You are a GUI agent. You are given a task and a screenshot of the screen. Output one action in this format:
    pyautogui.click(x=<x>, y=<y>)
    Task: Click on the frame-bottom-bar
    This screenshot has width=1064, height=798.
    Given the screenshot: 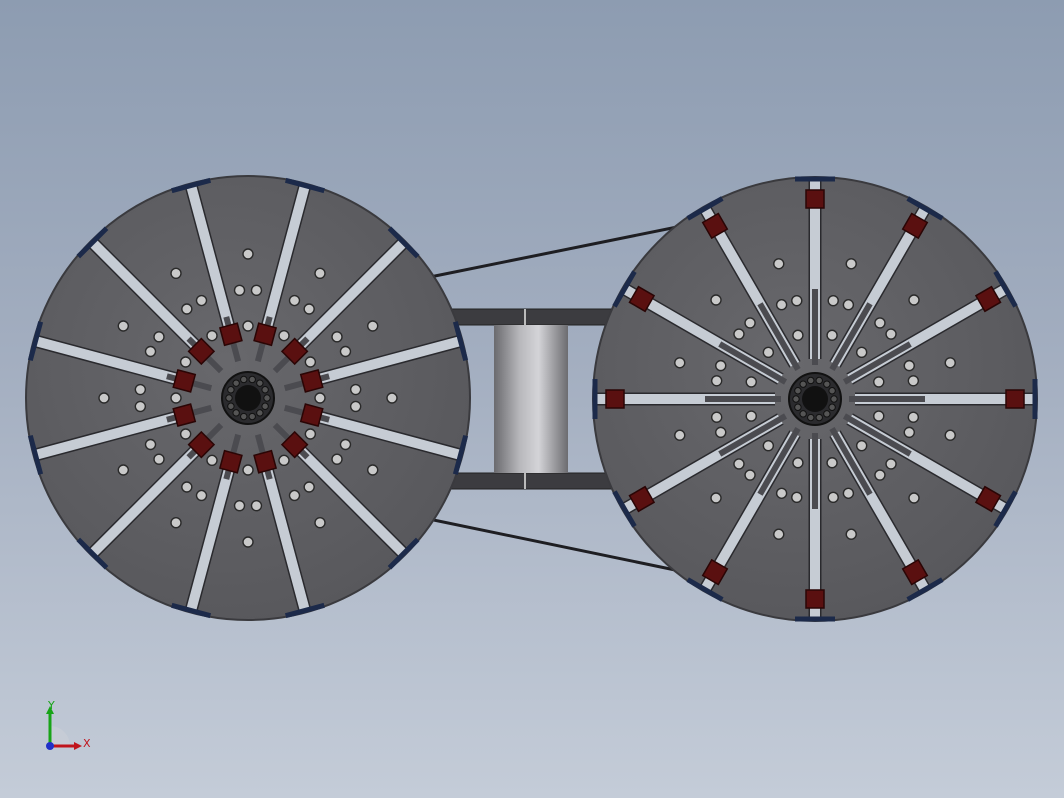 What is the action you would take?
    pyautogui.click(x=532, y=481)
    